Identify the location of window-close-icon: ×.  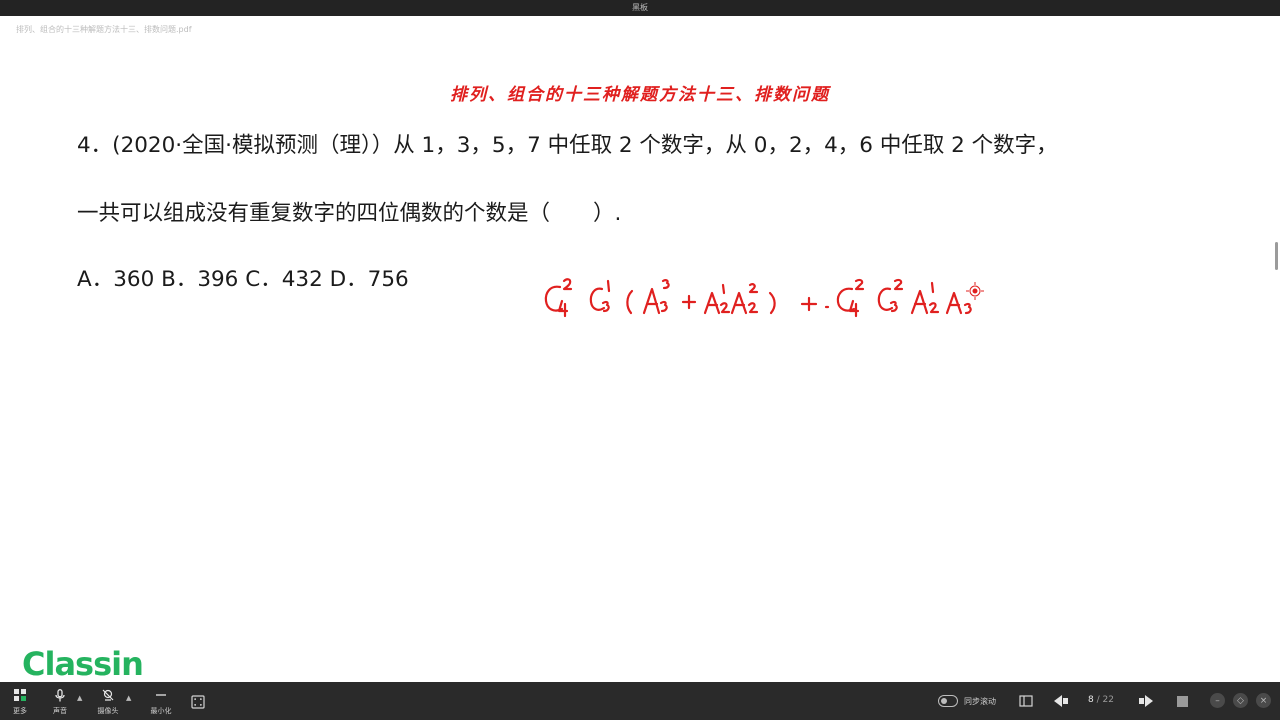
(1263, 700).